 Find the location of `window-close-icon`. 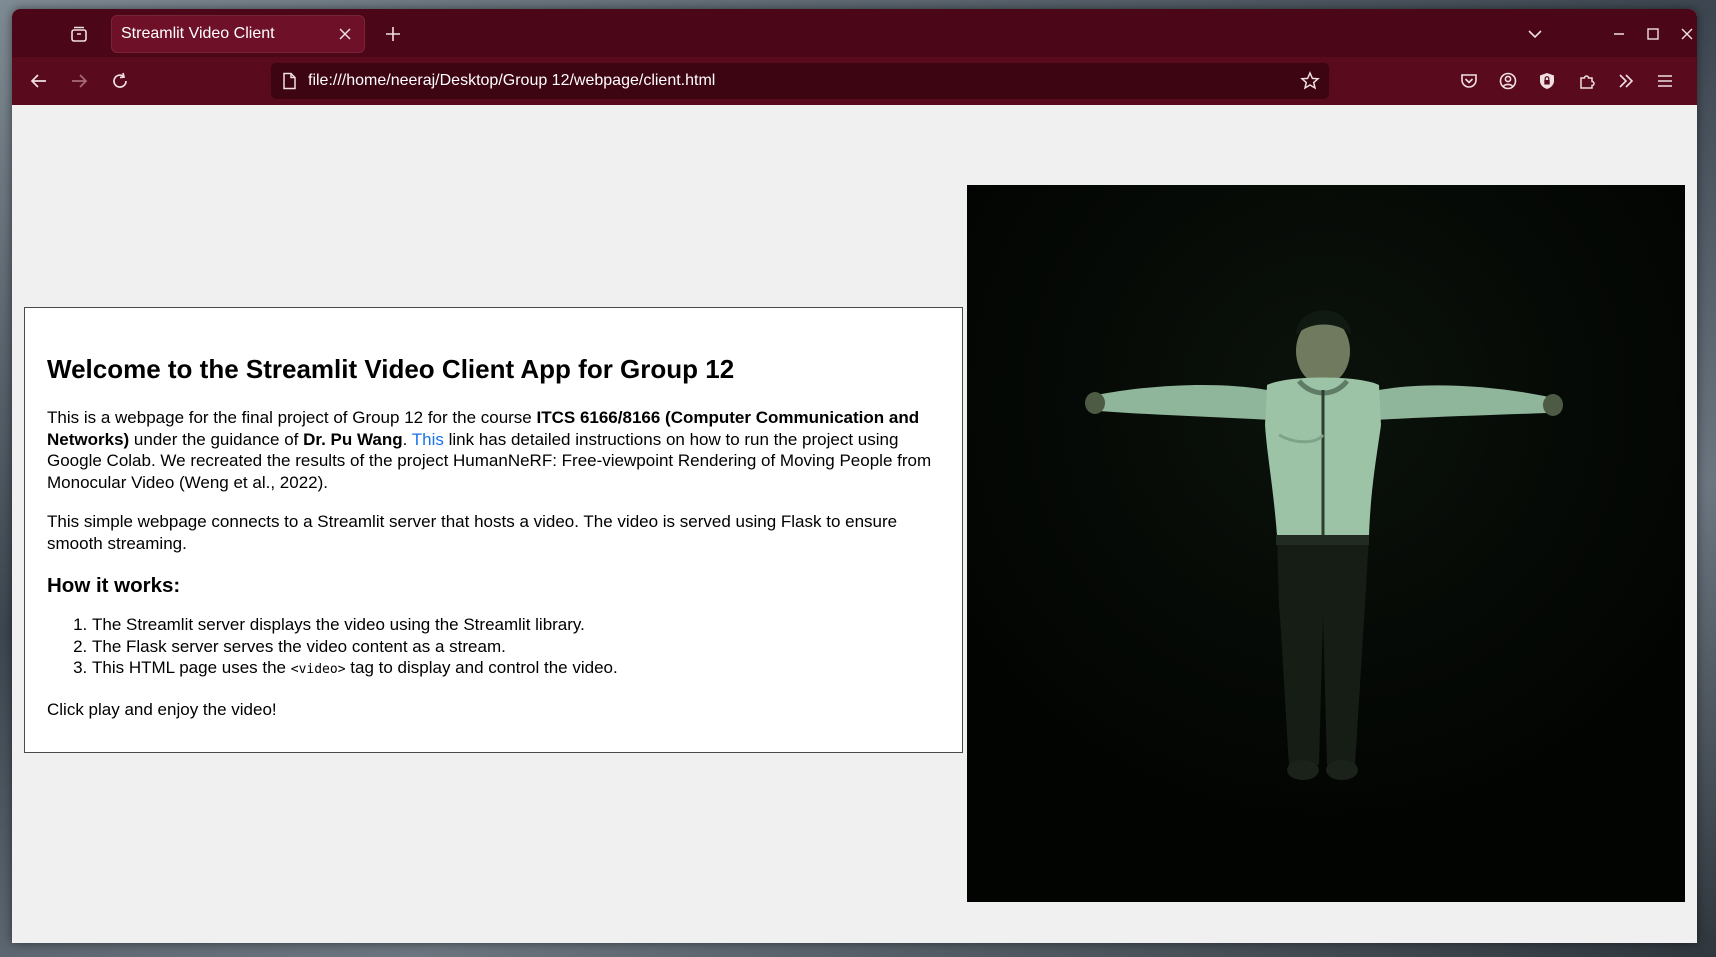

window-close-icon is located at coordinates (1686, 34).